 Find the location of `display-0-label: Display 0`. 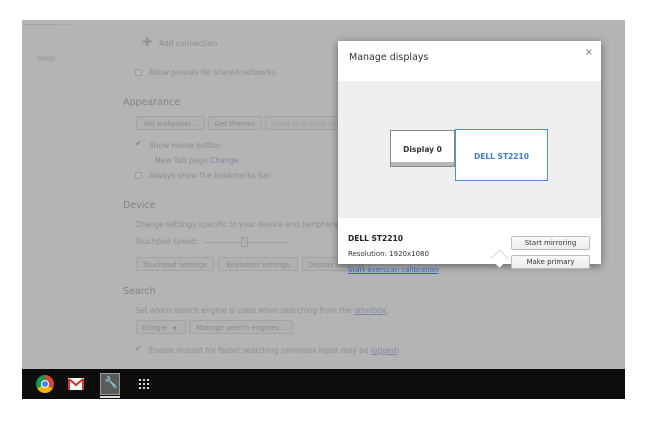

display-0-label: Display 0 is located at coordinates (422, 149).